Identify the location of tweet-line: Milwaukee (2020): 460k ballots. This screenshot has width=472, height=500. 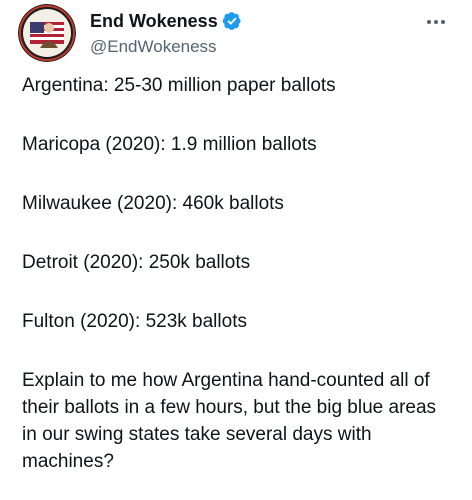
(153, 203).